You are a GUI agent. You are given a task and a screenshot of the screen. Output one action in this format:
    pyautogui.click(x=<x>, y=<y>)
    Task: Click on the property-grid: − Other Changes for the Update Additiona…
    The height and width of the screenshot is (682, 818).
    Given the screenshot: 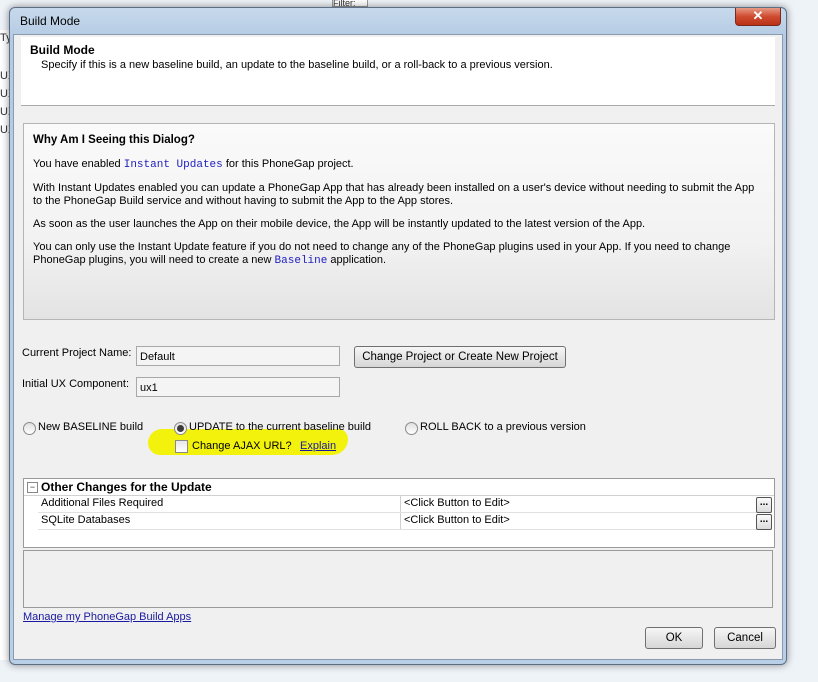 What is the action you would take?
    pyautogui.click(x=399, y=513)
    